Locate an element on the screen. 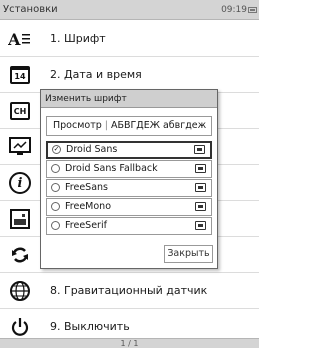 The image size is (320, 348). menu-item-font: A 1. Шрифт is located at coordinates (129, 39).